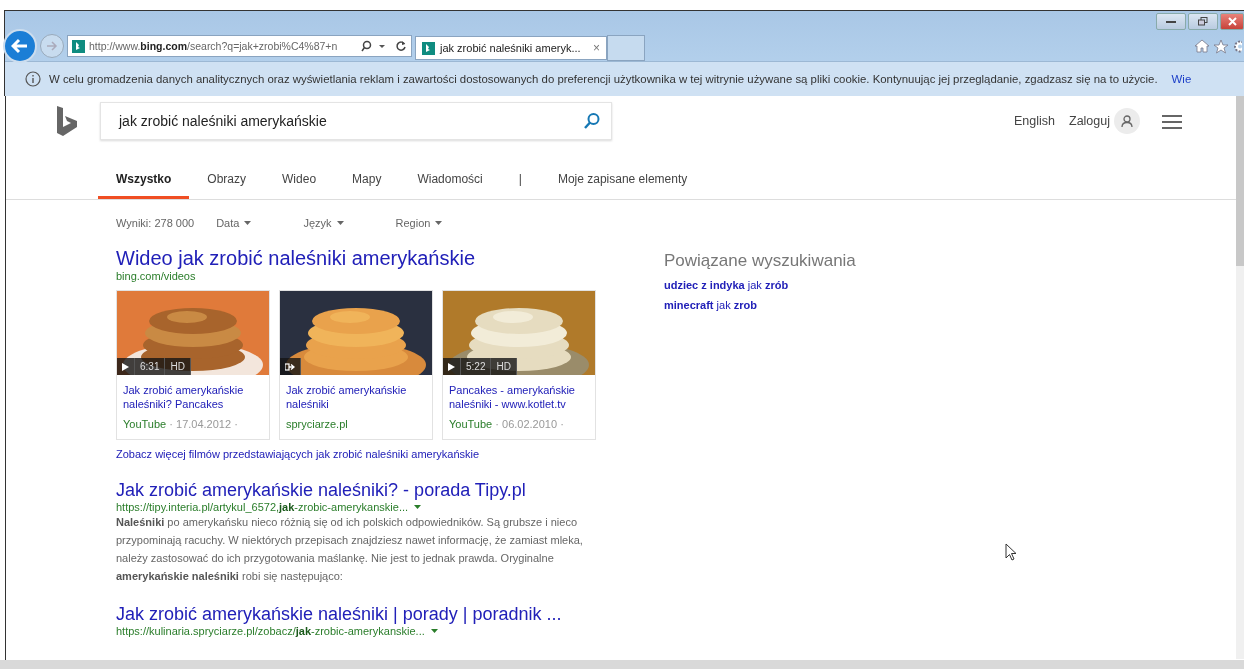 Image resolution: width=1244 pixels, height=669 pixels. Describe the element at coordinates (760, 285) in the screenshot. I see `related-search-link: udziec z indyka jak zrób` at that location.